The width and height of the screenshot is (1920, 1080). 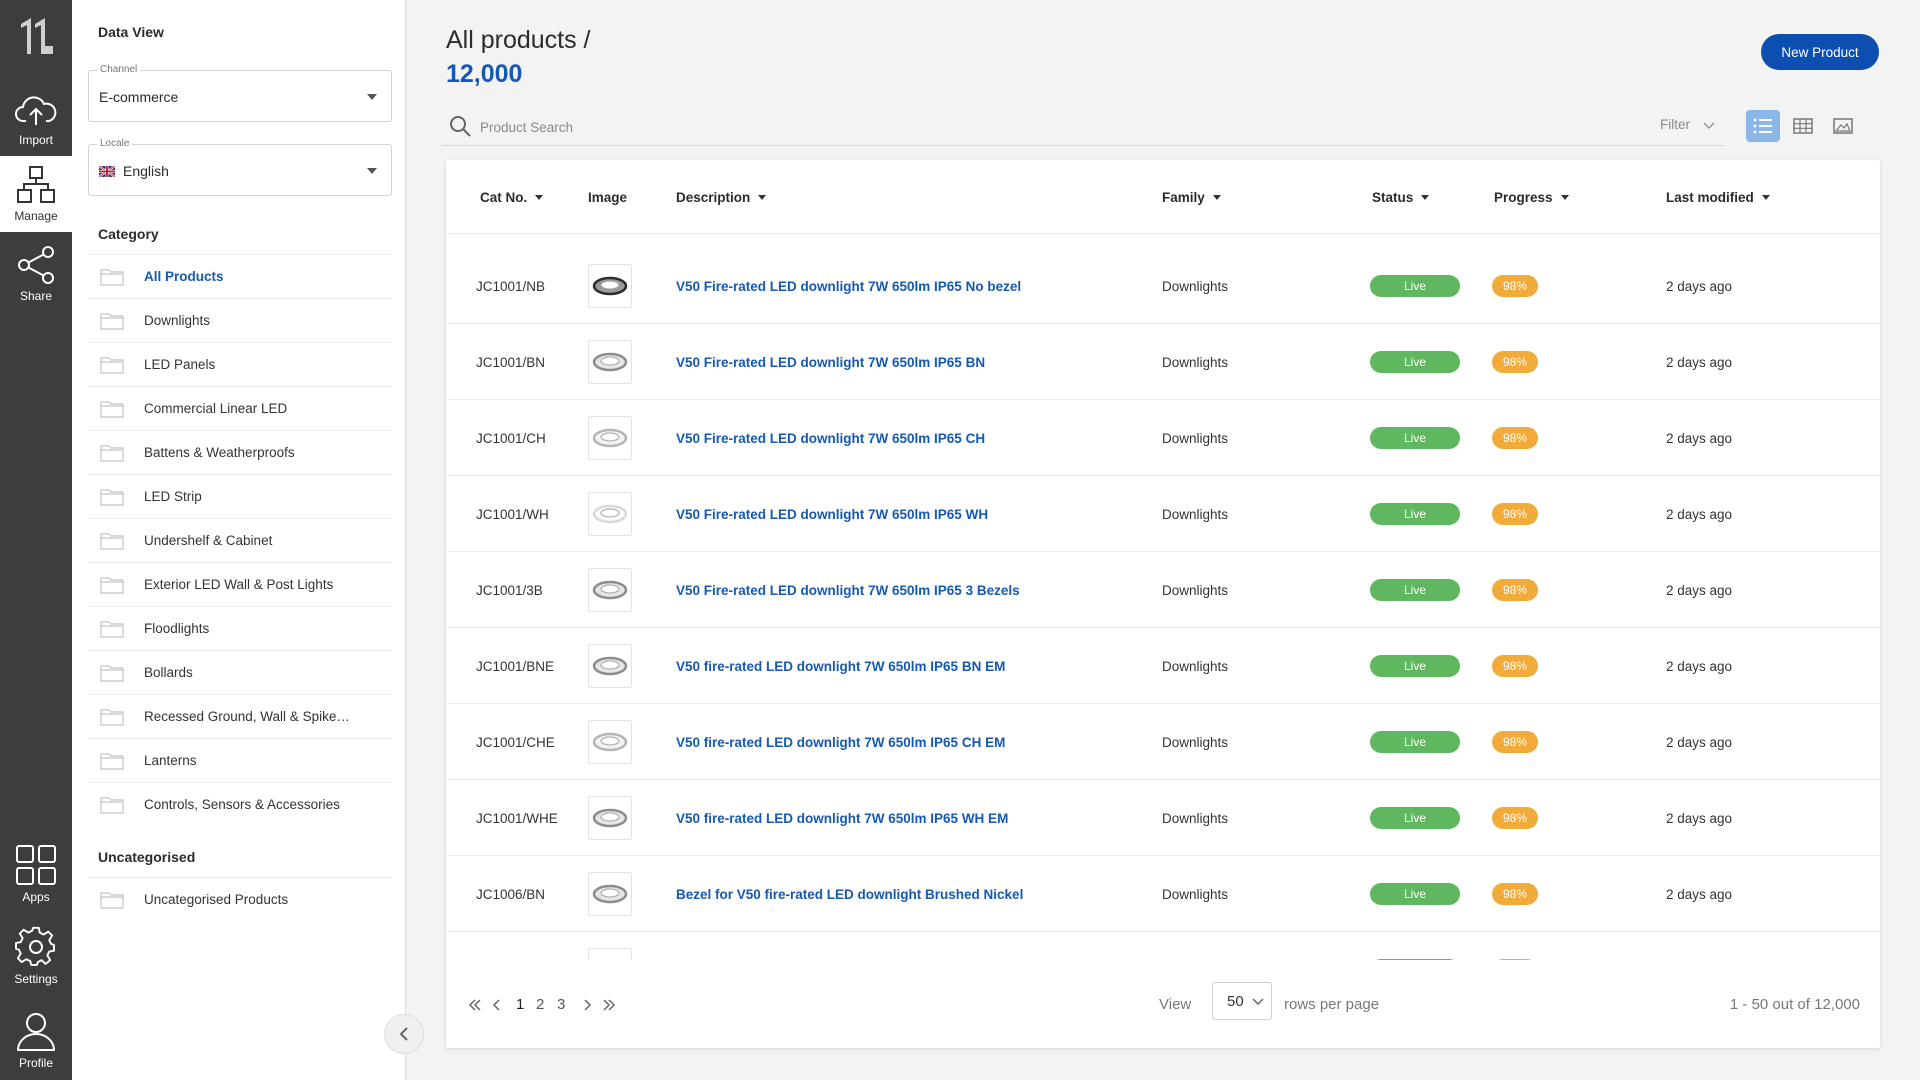 What do you see at coordinates (184, 276) in the screenshot?
I see `category-item-label: All Products` at bounding box center [184, 276].